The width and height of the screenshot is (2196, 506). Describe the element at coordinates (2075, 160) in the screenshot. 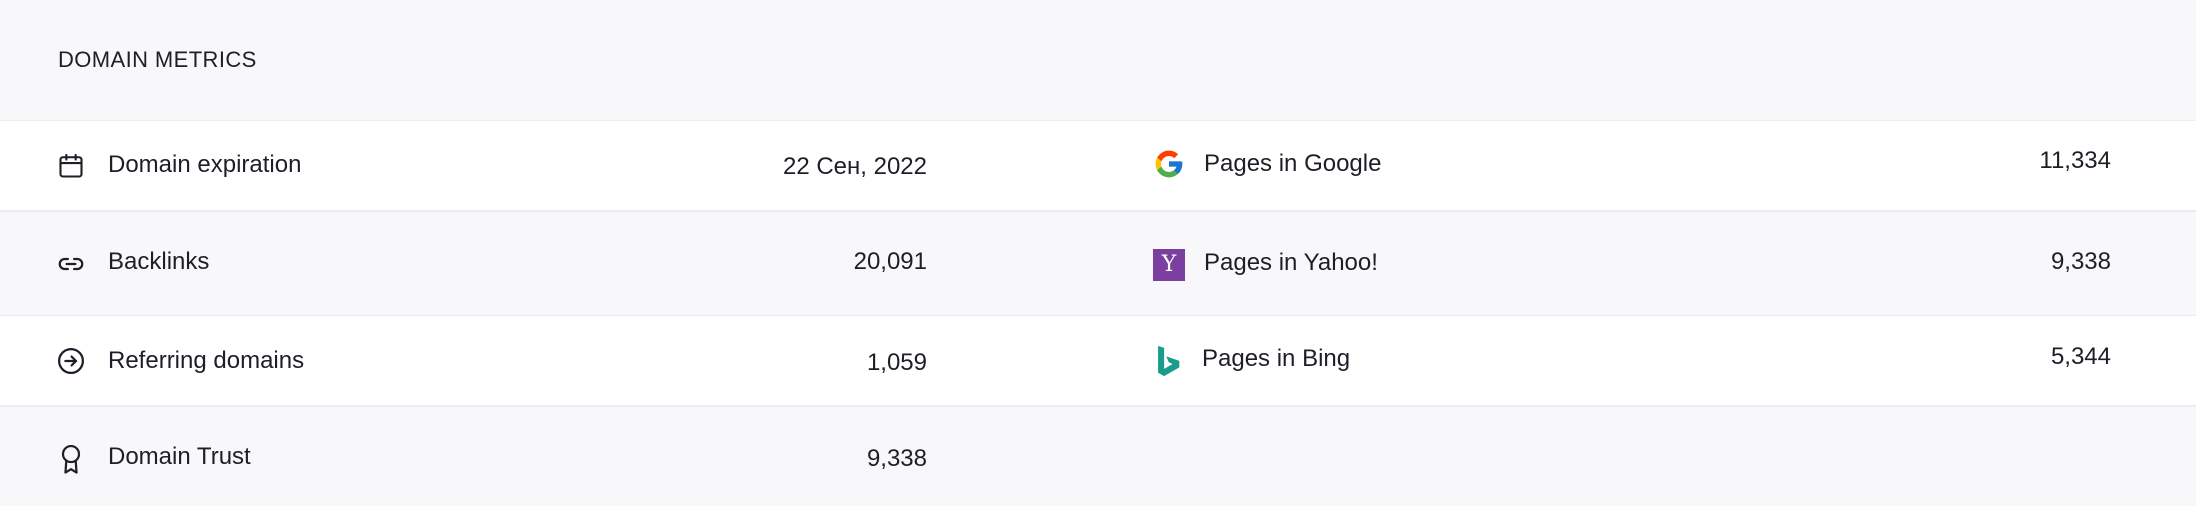

I see `metric-value-pages-in-google: 11,334` at that location.